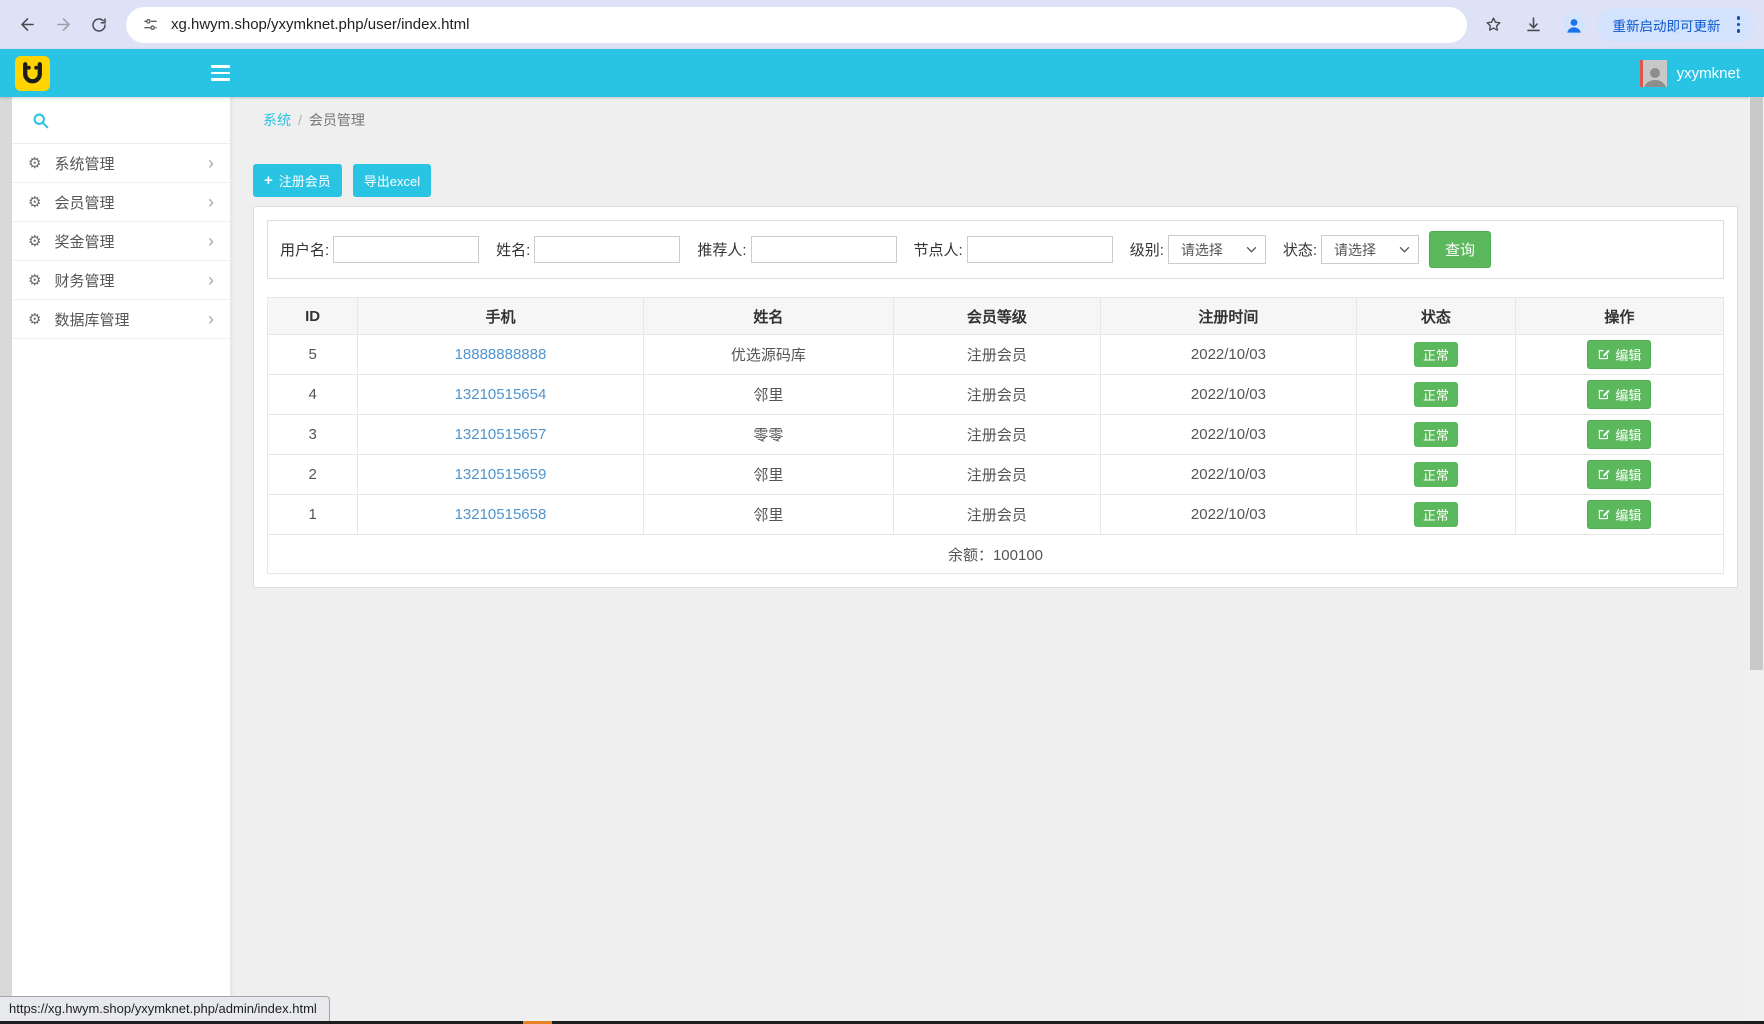 The width and height of the screenshot is (1764, 1024). I want to click on cell-name: 零零, so click(768, 434).